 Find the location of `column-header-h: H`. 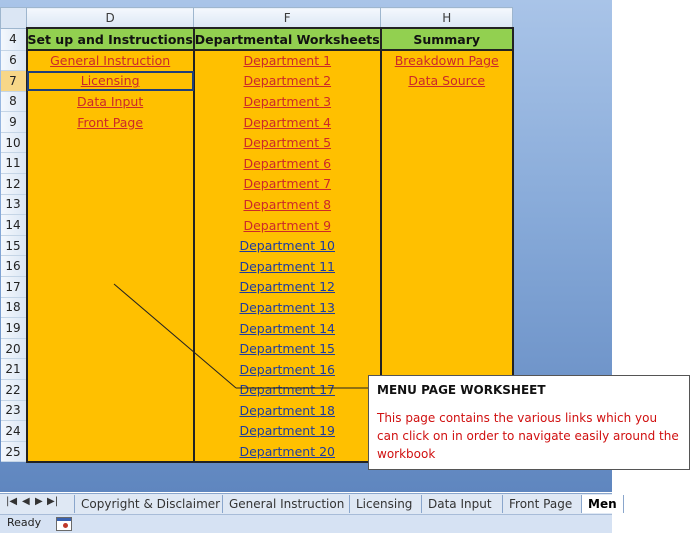

column-header-h: H is located at coordinates (447, 18).